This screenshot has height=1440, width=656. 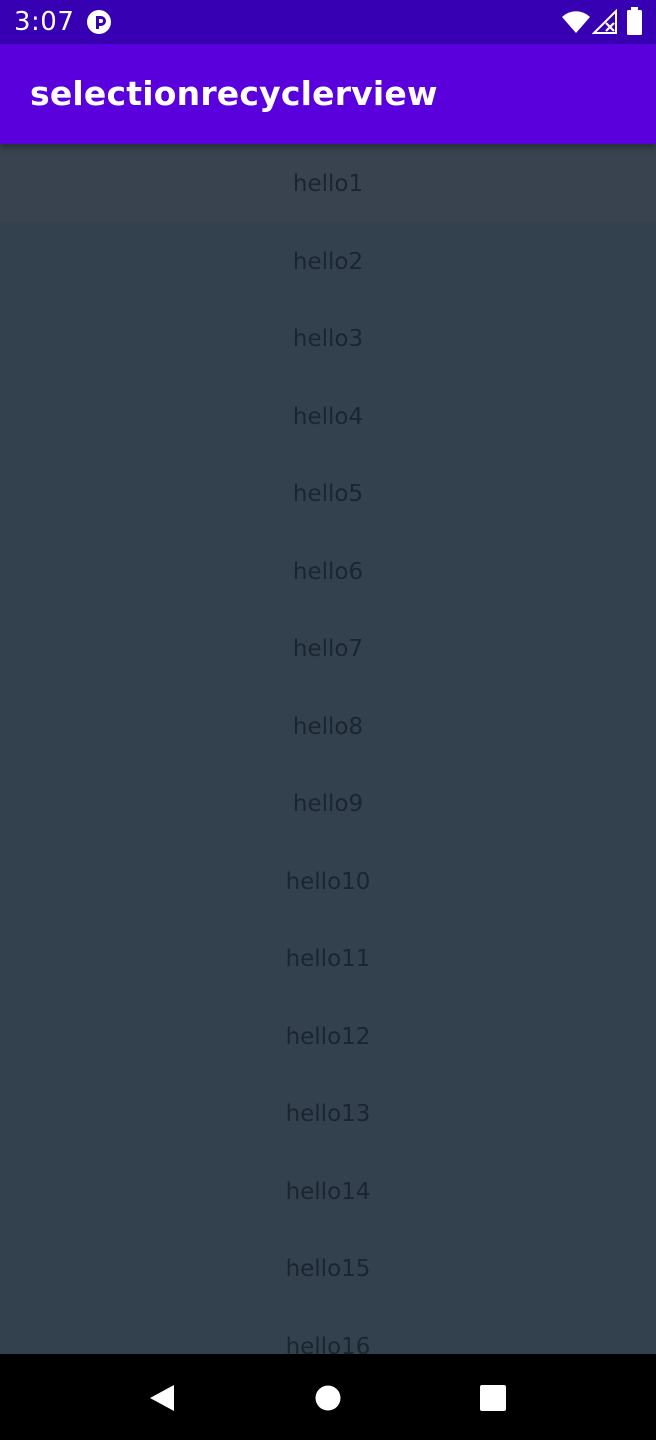 What do you see at coordinates (328, 183) in the screenshot?
I see `list-item: hello1` at bounding box center [328, 183].